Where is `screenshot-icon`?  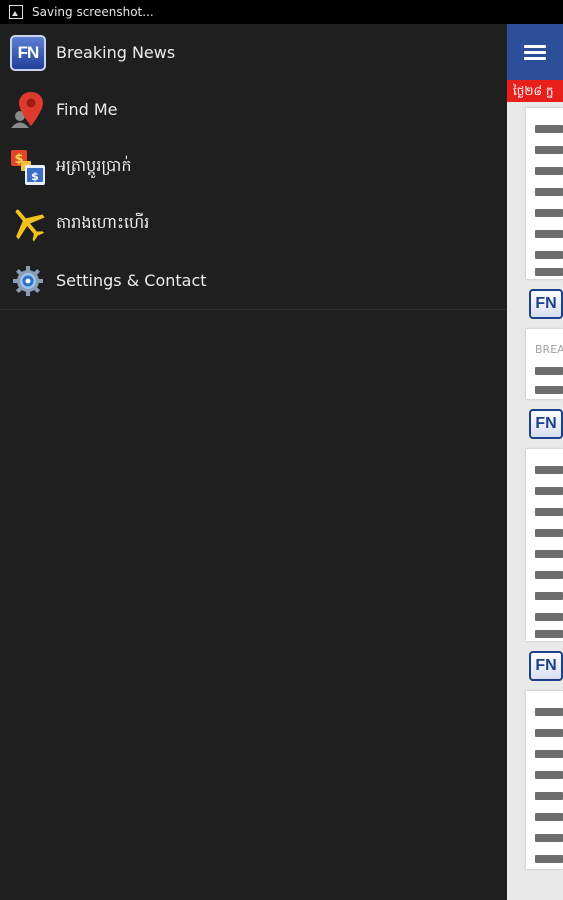
screenshot-icon is located at coordinates (16, 12).